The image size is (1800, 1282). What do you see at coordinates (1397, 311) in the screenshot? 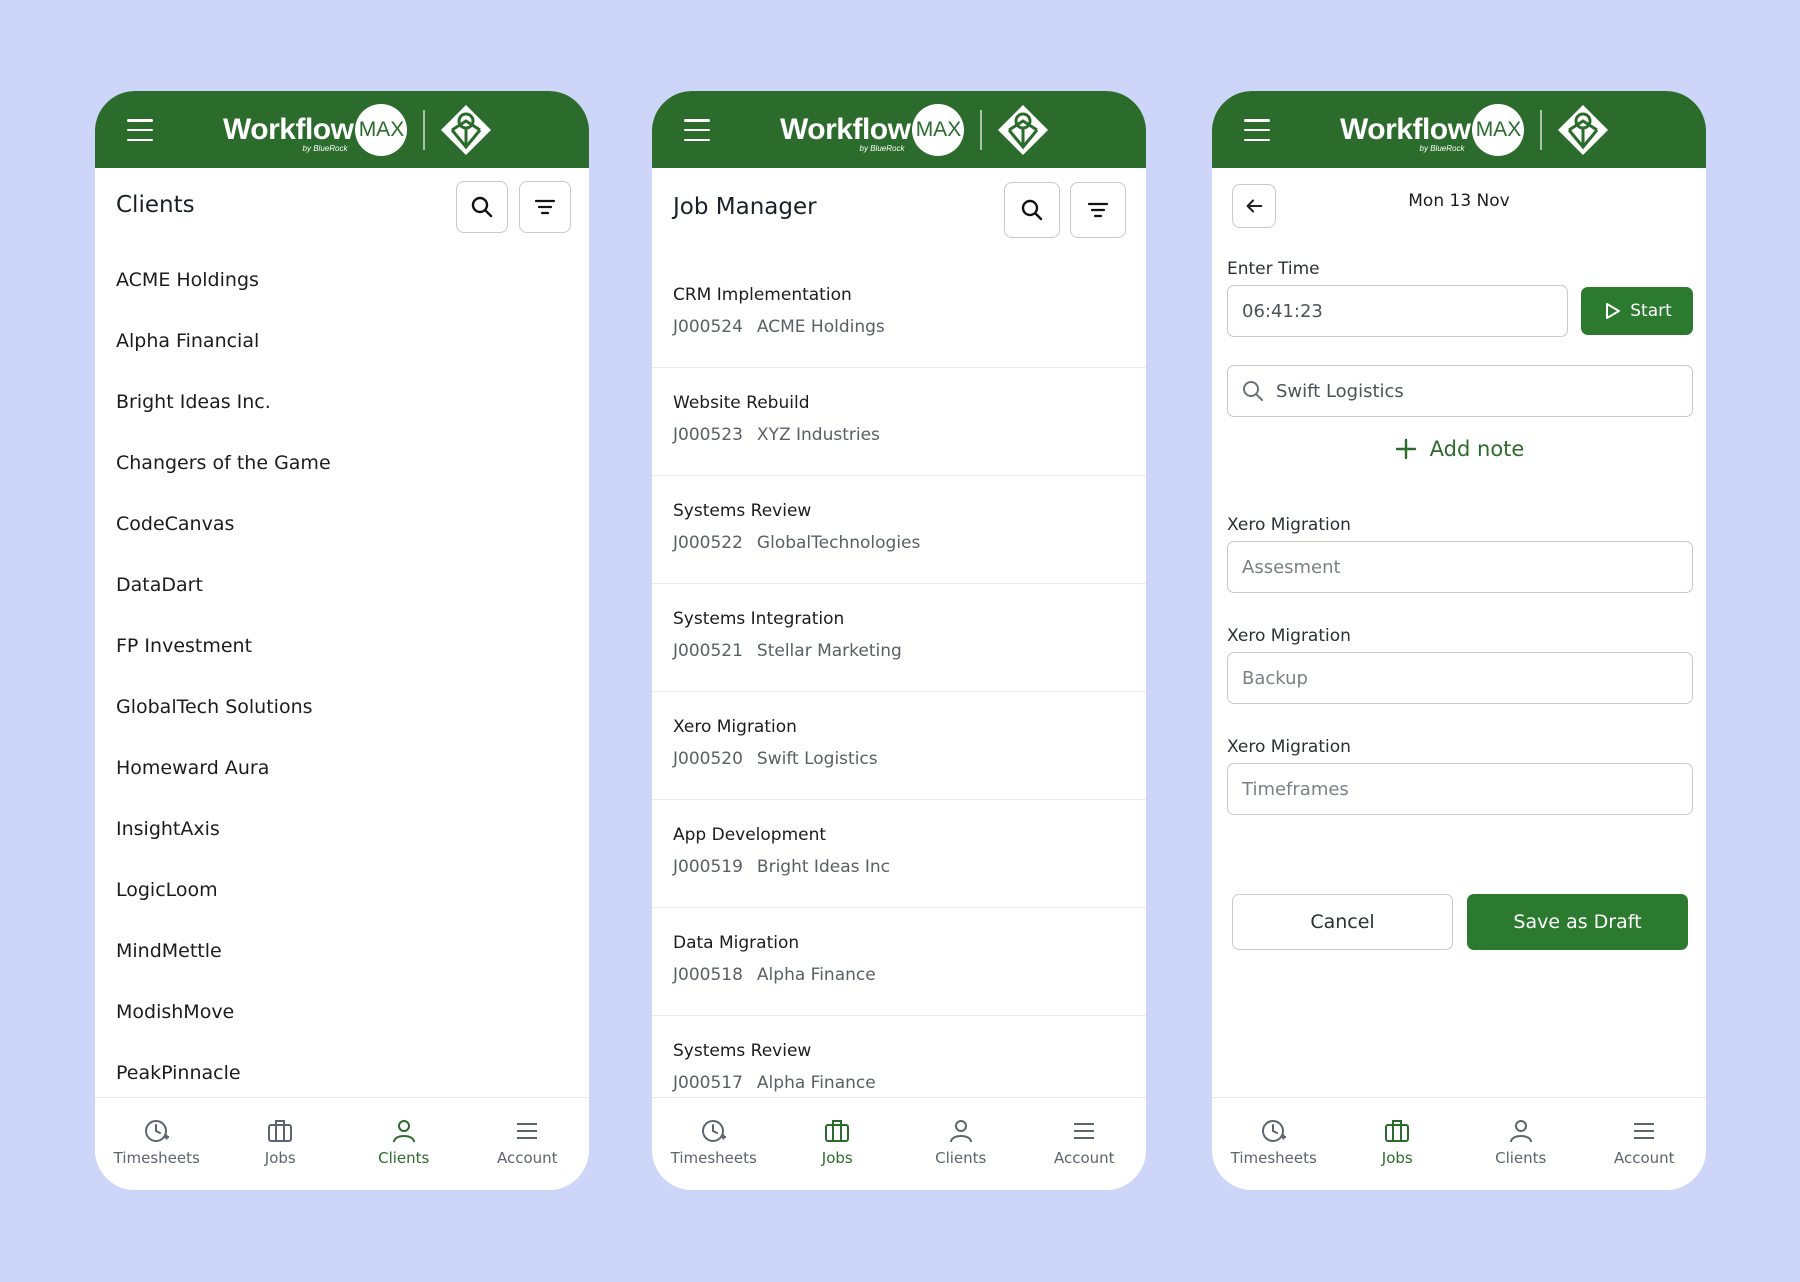
I see `time-input` at bounding box center [1397, 311].